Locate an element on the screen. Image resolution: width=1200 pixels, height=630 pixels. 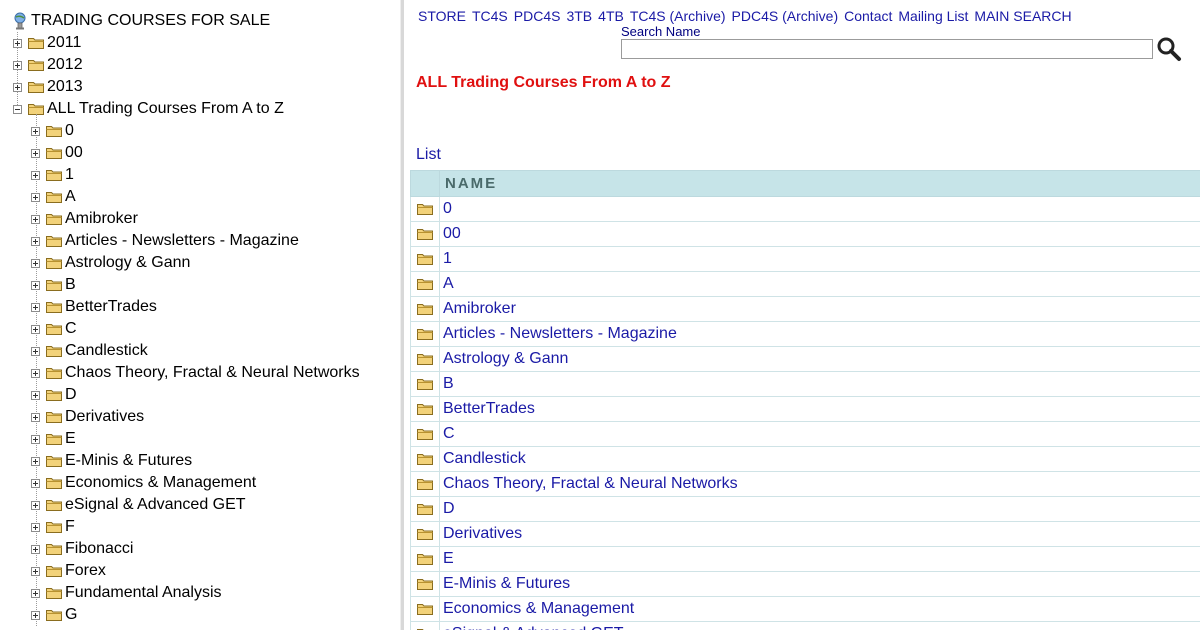
tree-item-label: 1 is located at coordinates (69, 175).